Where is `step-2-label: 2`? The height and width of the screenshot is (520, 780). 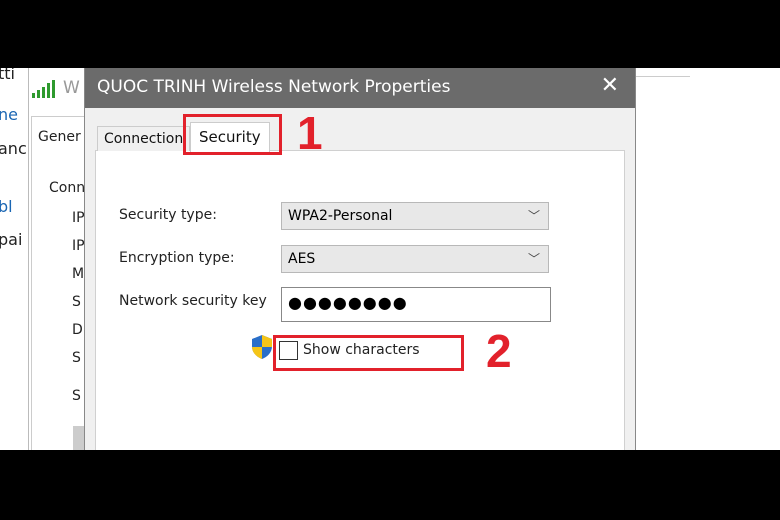
step-2-label: 2 is located at coordinates (499, 351).